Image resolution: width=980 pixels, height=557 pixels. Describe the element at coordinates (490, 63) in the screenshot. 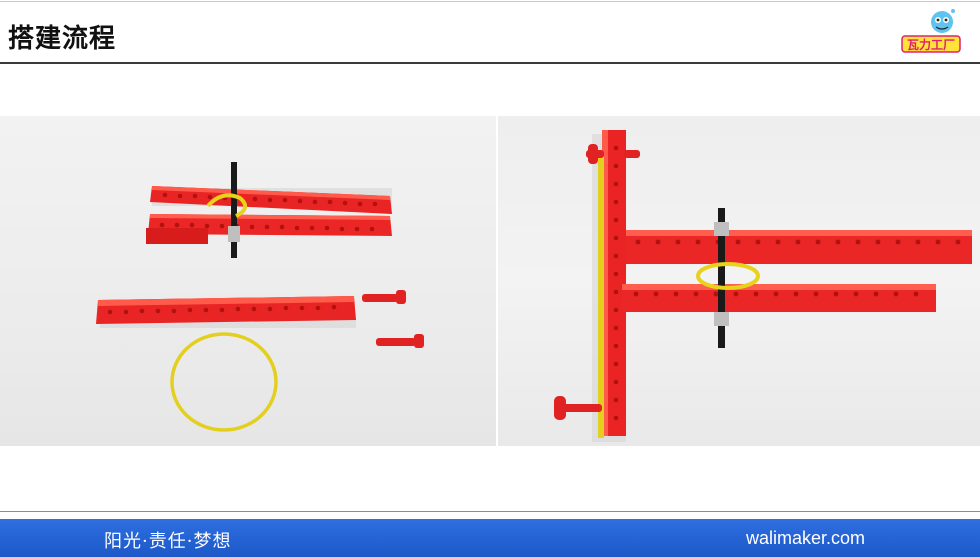

I see `header-rule` at that location.